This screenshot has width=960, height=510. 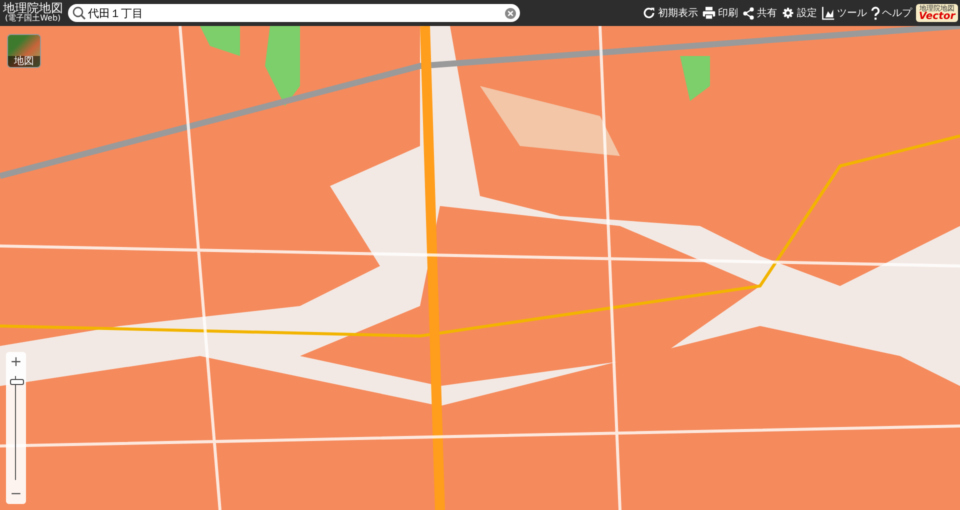 What do you see at coordinates (16, 494) in the screenshot?
I see `zoom-out-button: −` at bounding box center [16, 494].